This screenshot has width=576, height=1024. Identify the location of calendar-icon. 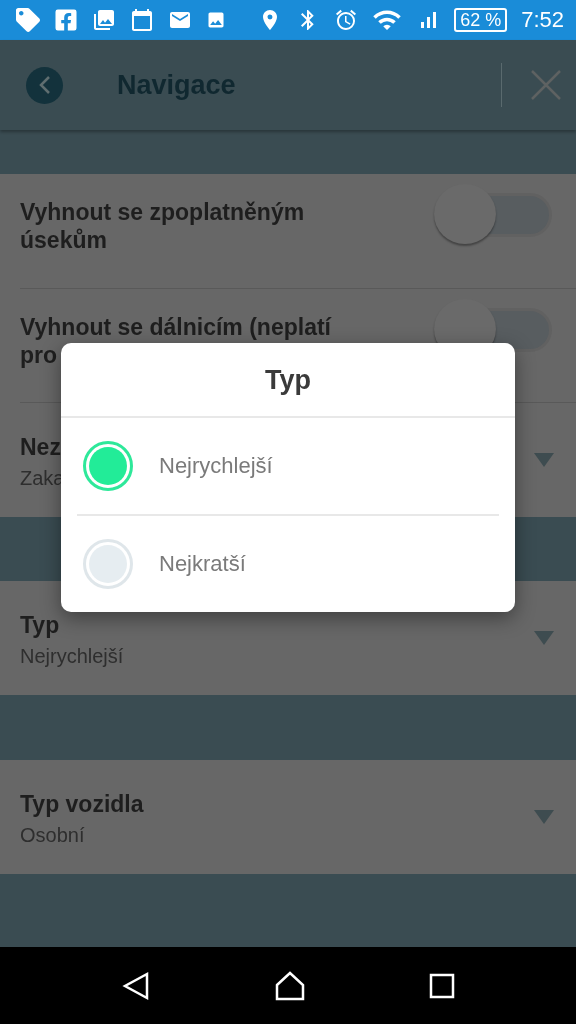
(142, 20).